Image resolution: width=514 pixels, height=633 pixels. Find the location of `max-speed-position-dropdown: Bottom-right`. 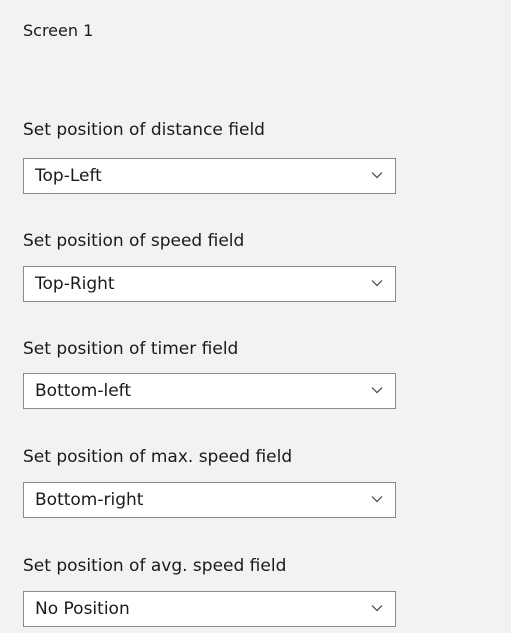

max-speed-position-dropdown: Bottom-right is located at coordinates (209, 500).